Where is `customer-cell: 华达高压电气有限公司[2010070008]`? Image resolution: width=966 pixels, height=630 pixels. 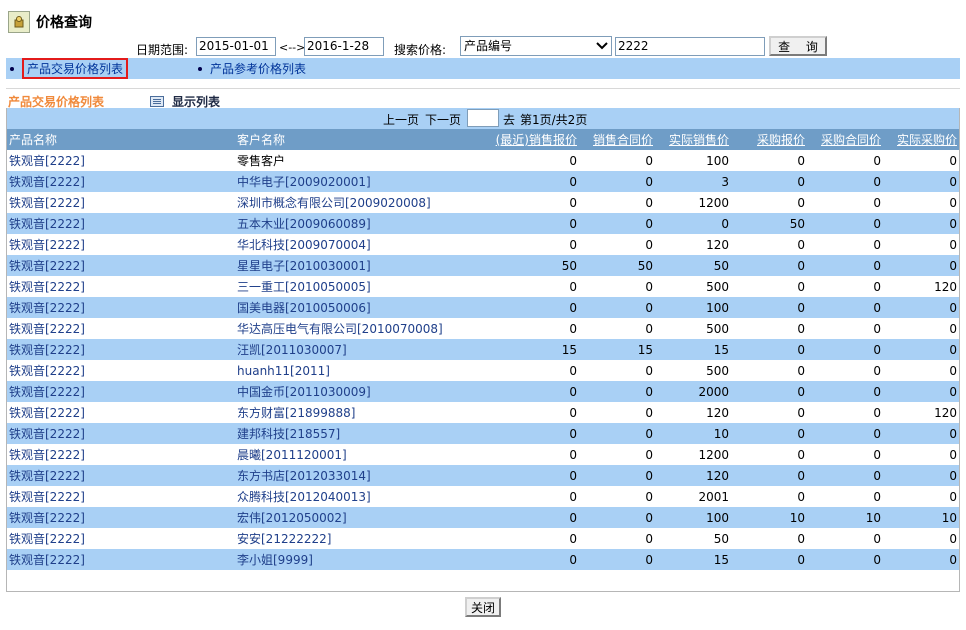
customer-cell: 华达高压电气有限公司[2010070008] is located at coordinates (349, 328).